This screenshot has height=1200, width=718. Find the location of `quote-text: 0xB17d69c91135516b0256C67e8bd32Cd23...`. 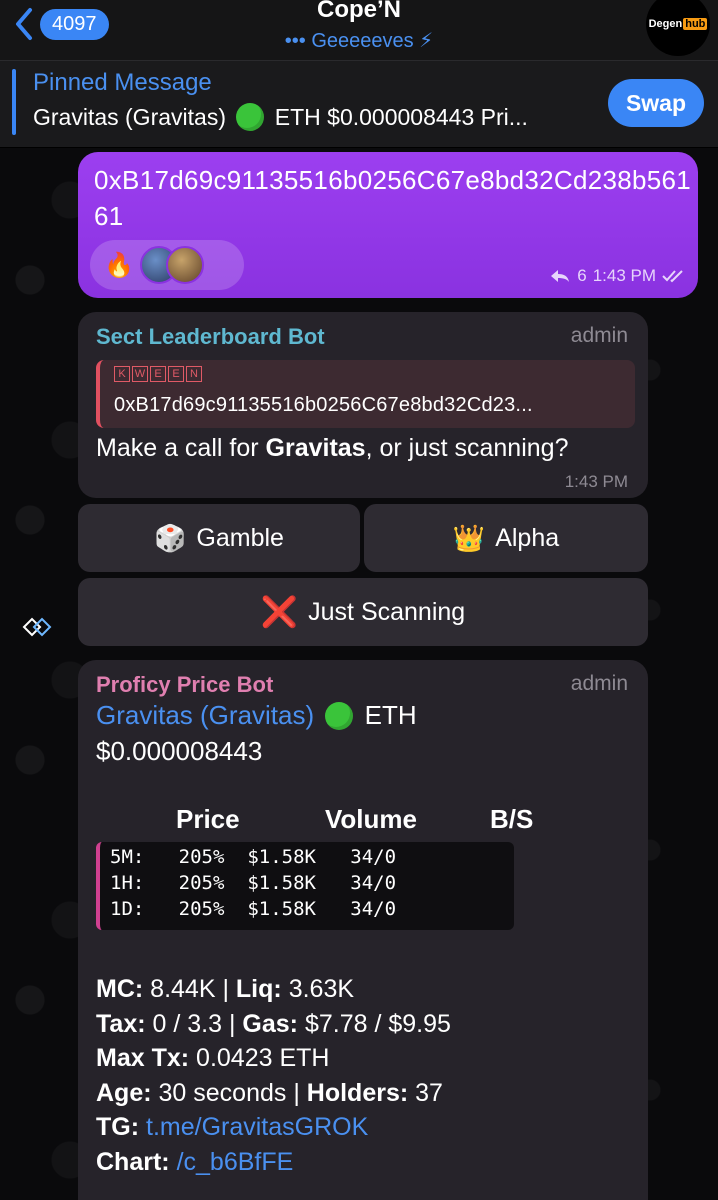

quote-text: 0xB17d69c91135516b0256C67e8bd32Cd23... is located at coordinates (323, 405).